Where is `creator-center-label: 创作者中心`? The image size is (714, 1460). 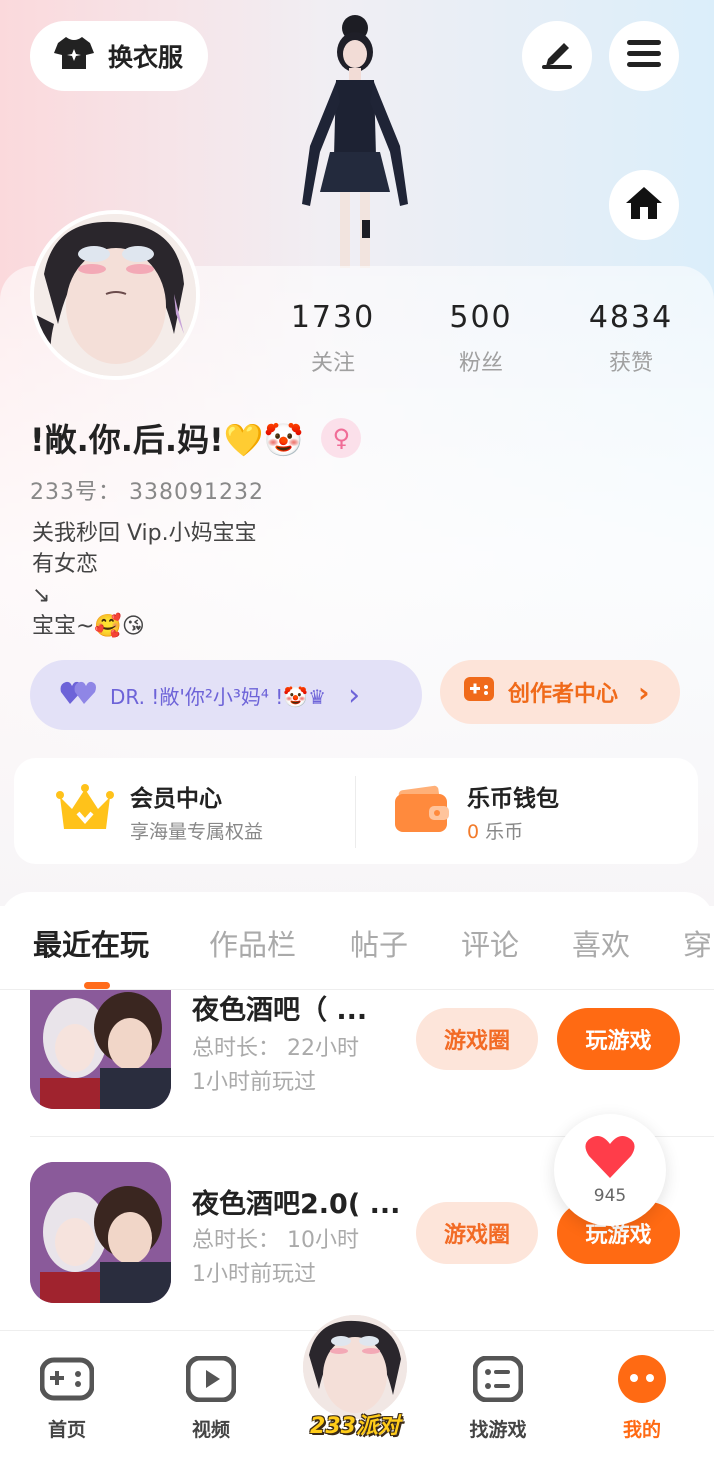
creator-center-label: 创作者中心 is located at coordinates (563, 694).